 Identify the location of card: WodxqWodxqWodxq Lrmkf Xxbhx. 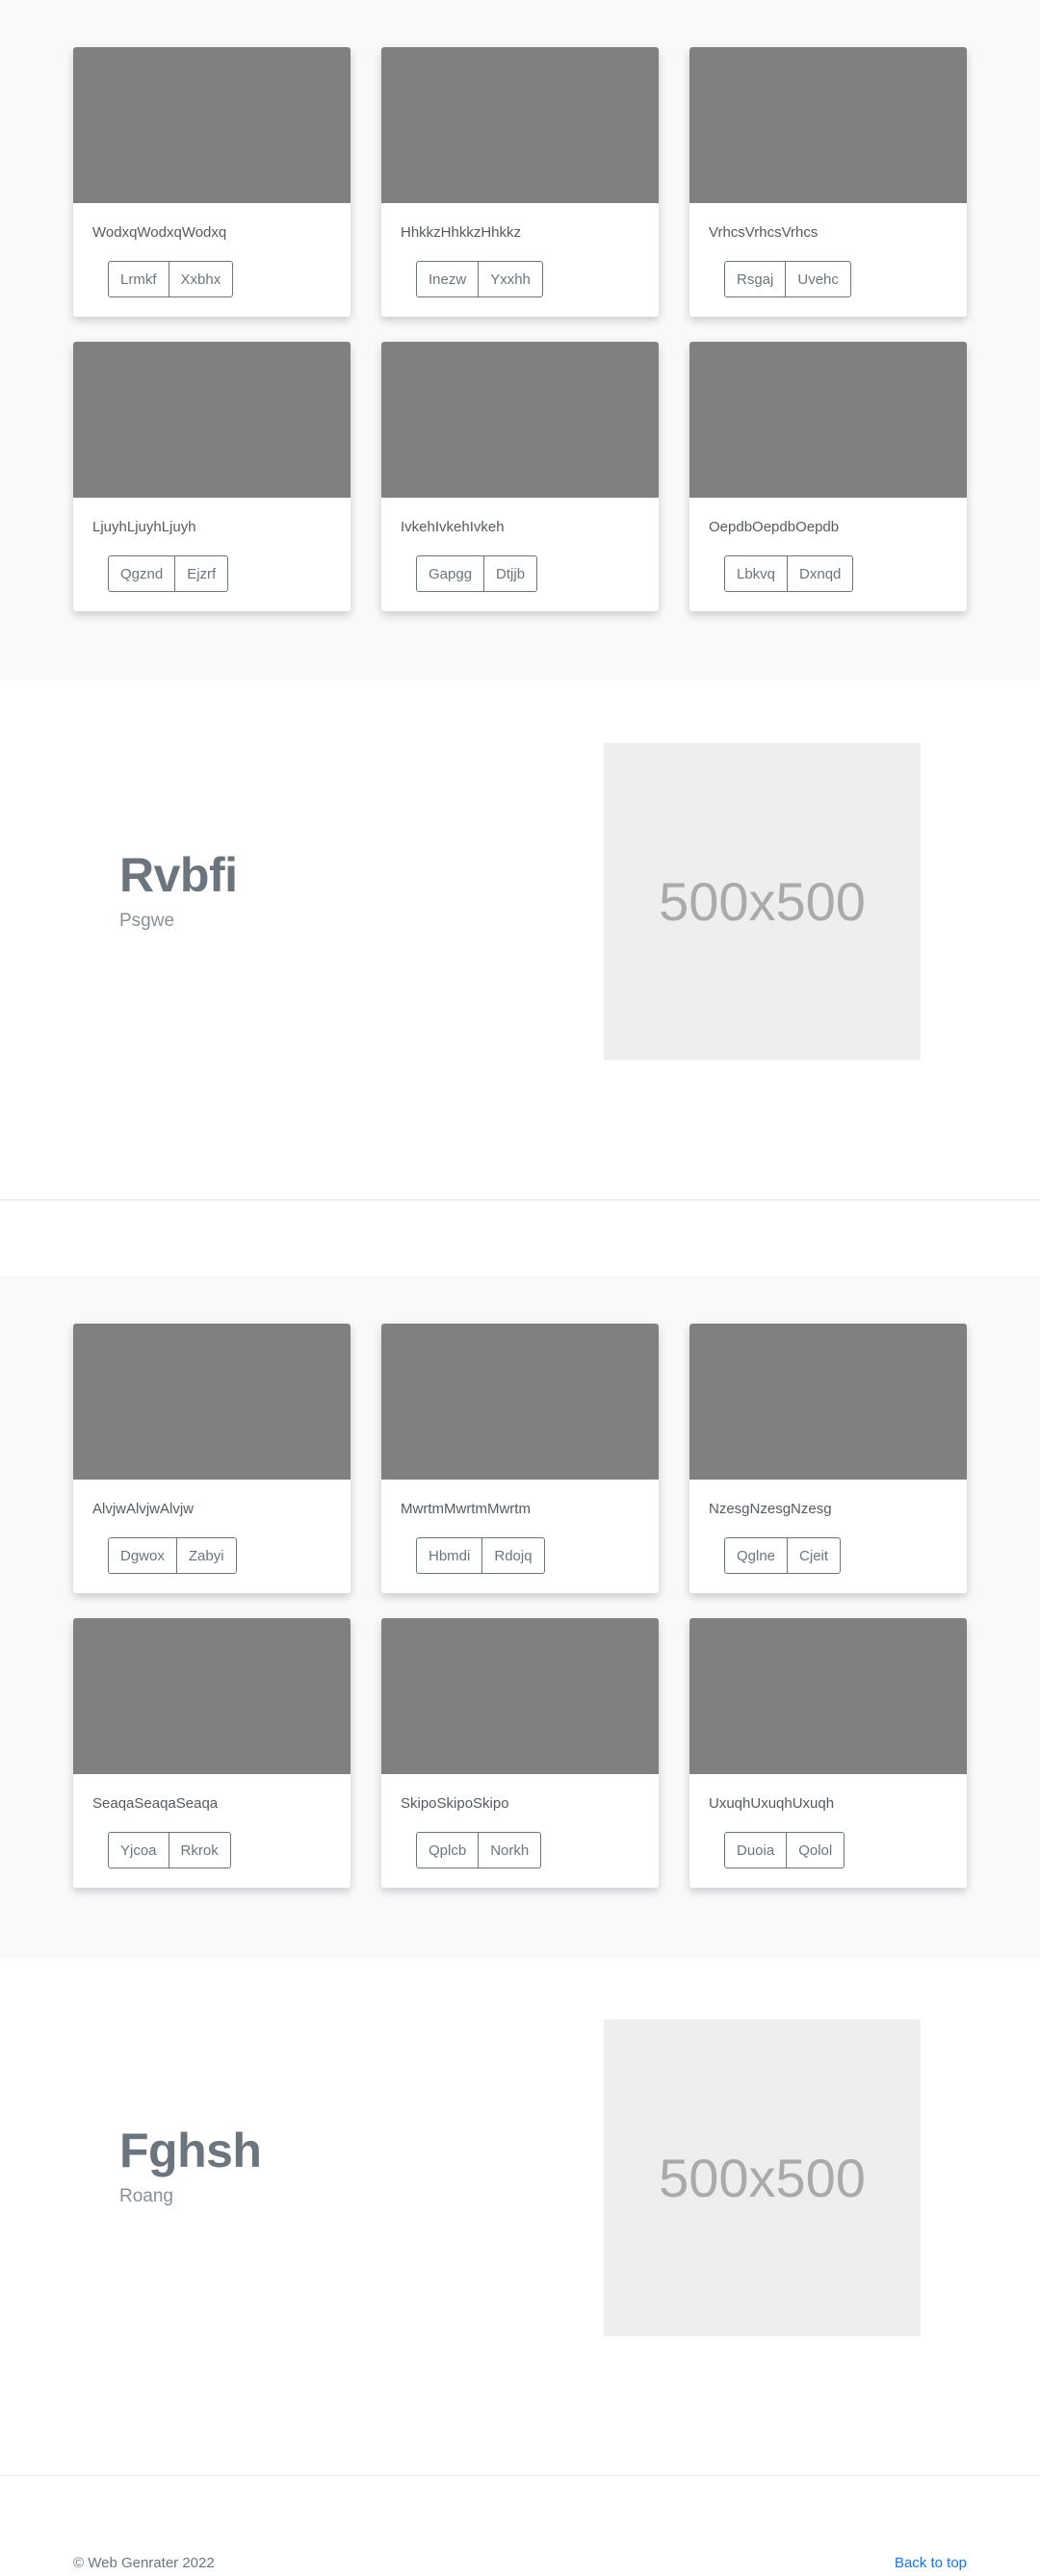
(212, 182).